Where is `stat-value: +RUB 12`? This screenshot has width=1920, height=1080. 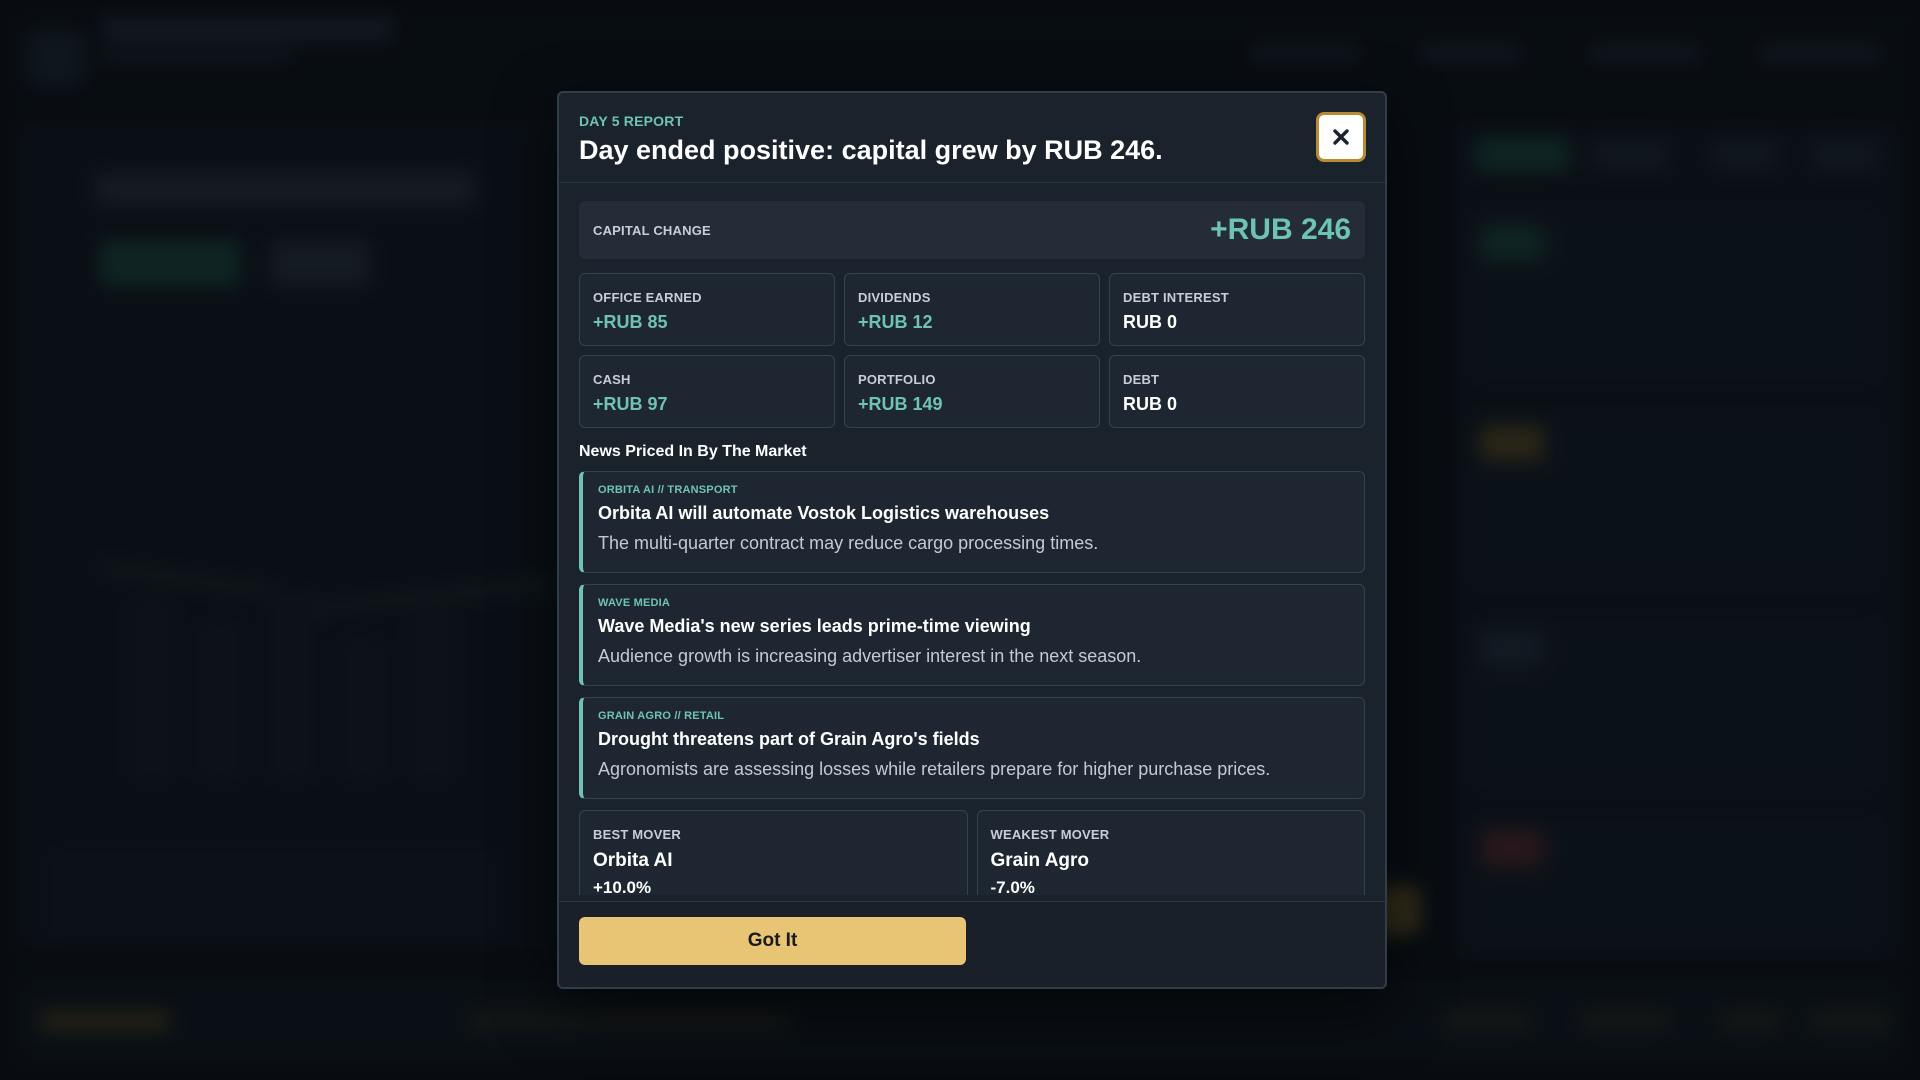 stat-value: +RUB 12 is located at coordinates (895, 322).